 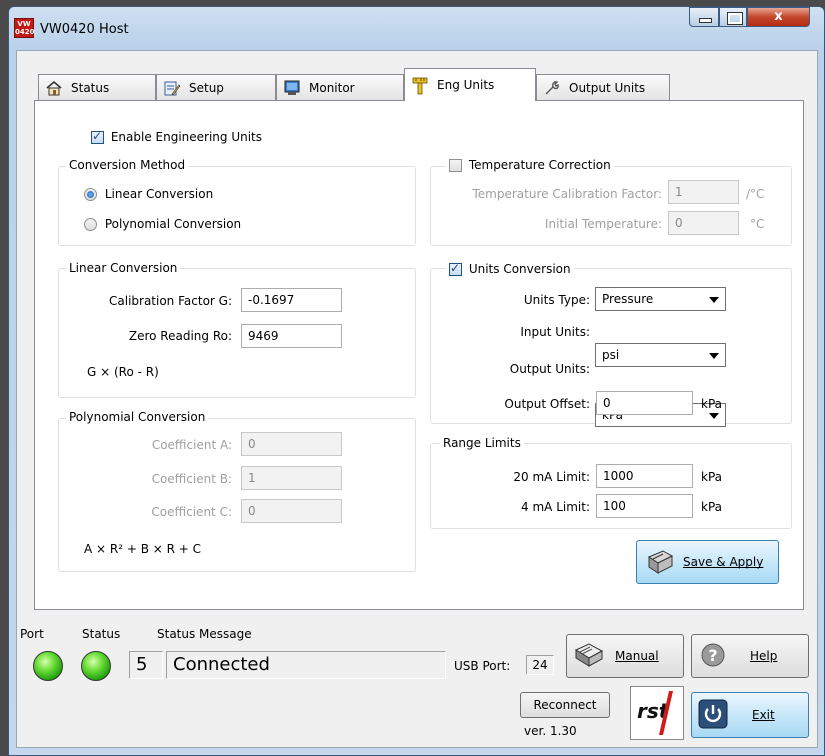 I want to click on temperature-correction-title: Temperature Correction, so click(x=539, y=165).